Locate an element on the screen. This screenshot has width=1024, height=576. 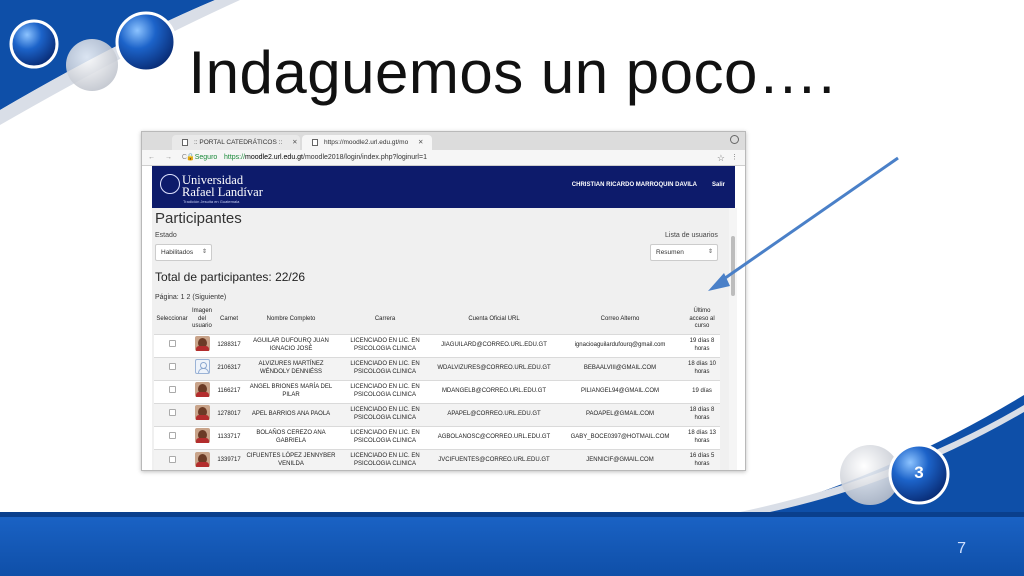
logout-link: Salir is located at coordinates (718, 185).